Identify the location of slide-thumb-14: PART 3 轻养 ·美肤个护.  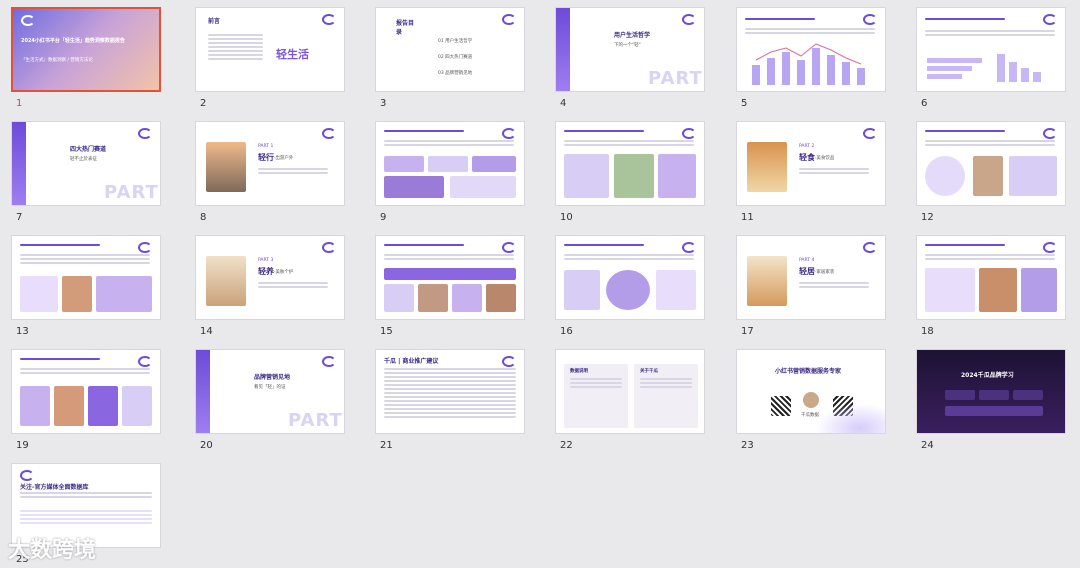
(270, 277).